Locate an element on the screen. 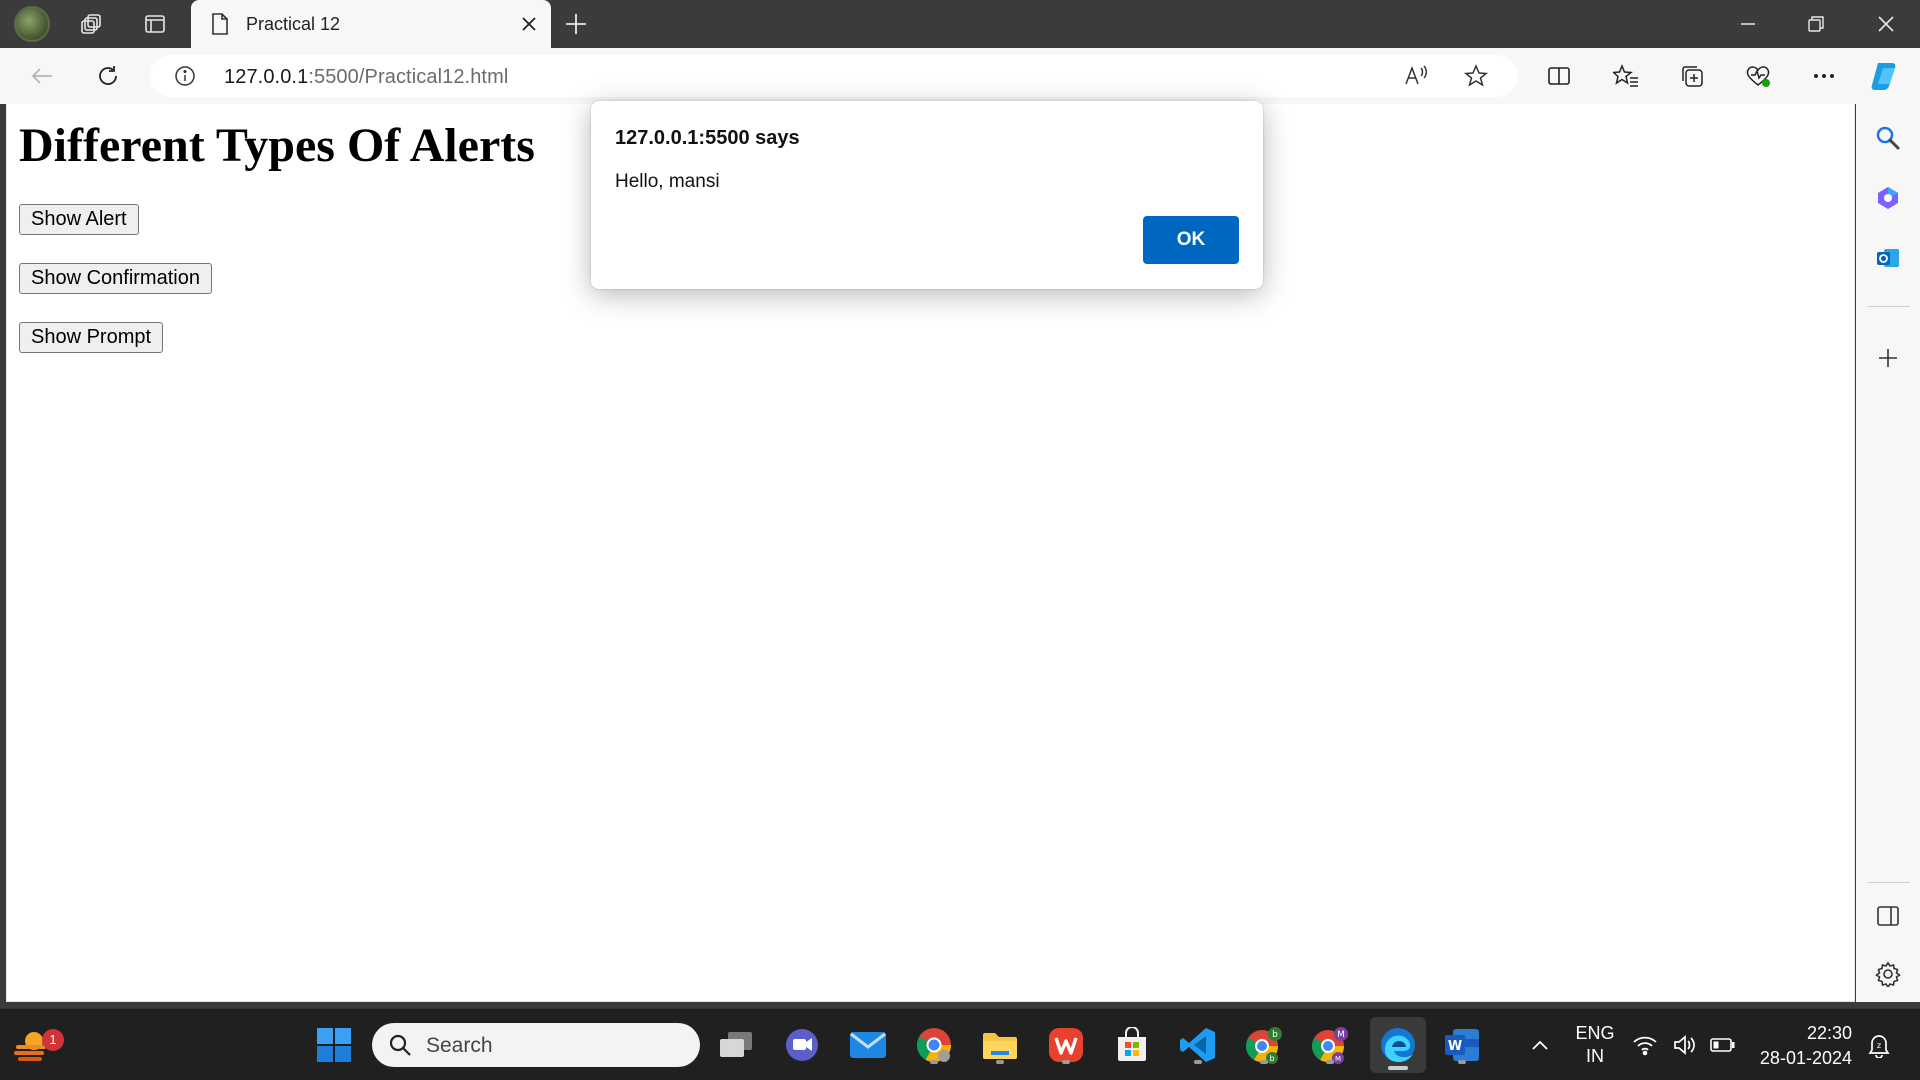  show-alert-button: Show Alert is located at coordinates (79, 219).